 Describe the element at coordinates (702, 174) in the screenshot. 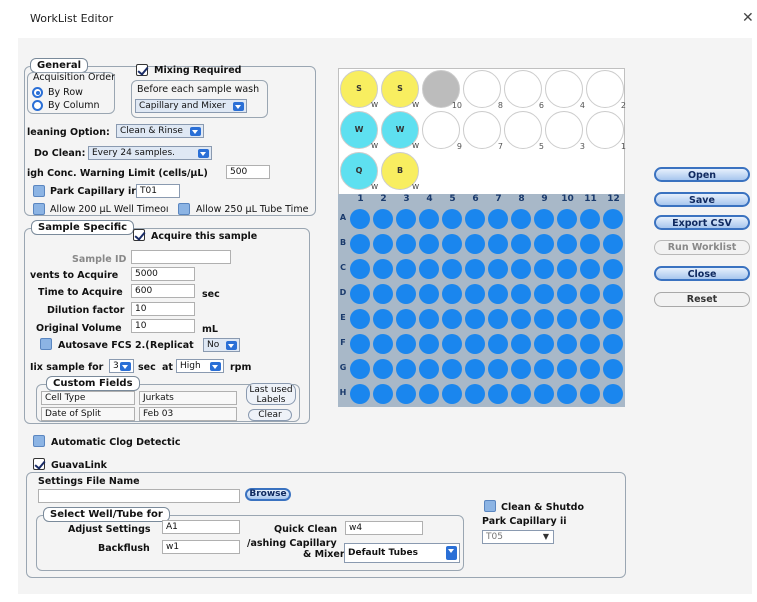

I see `open-button: Open` at that location.